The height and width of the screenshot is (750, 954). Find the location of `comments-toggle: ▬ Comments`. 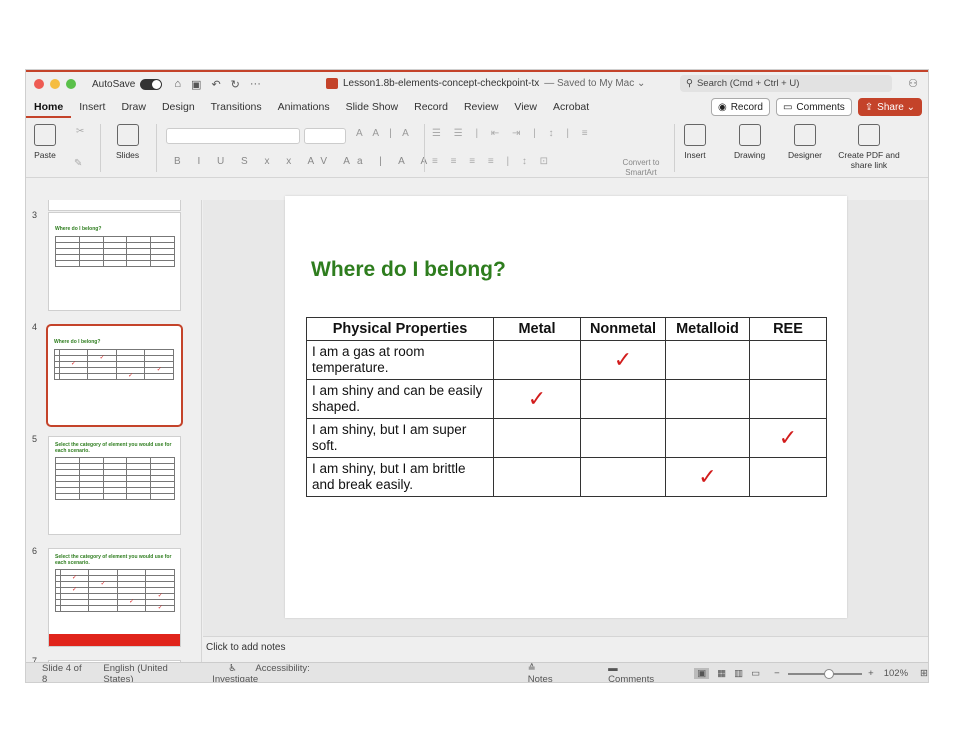

comments-toggle: ▬ Comments is located at coordinates (635, 673).